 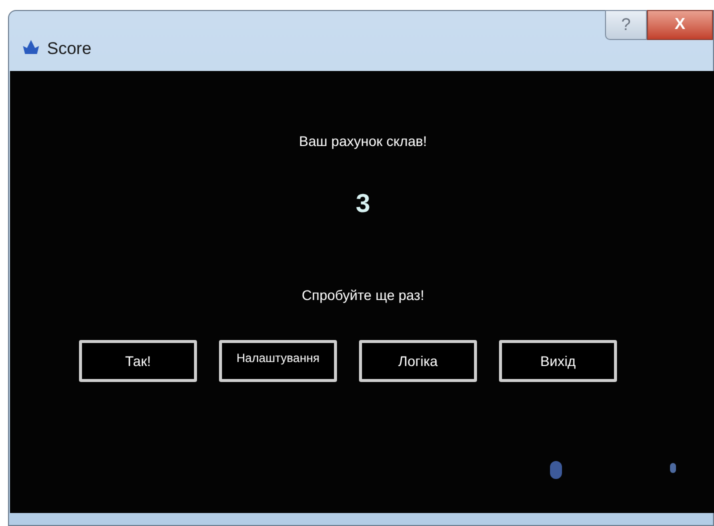 What do you see at coordinates (418, 361) in the screenshot?
I see `menu-button: Логіка` at bounding box center [418, 361].